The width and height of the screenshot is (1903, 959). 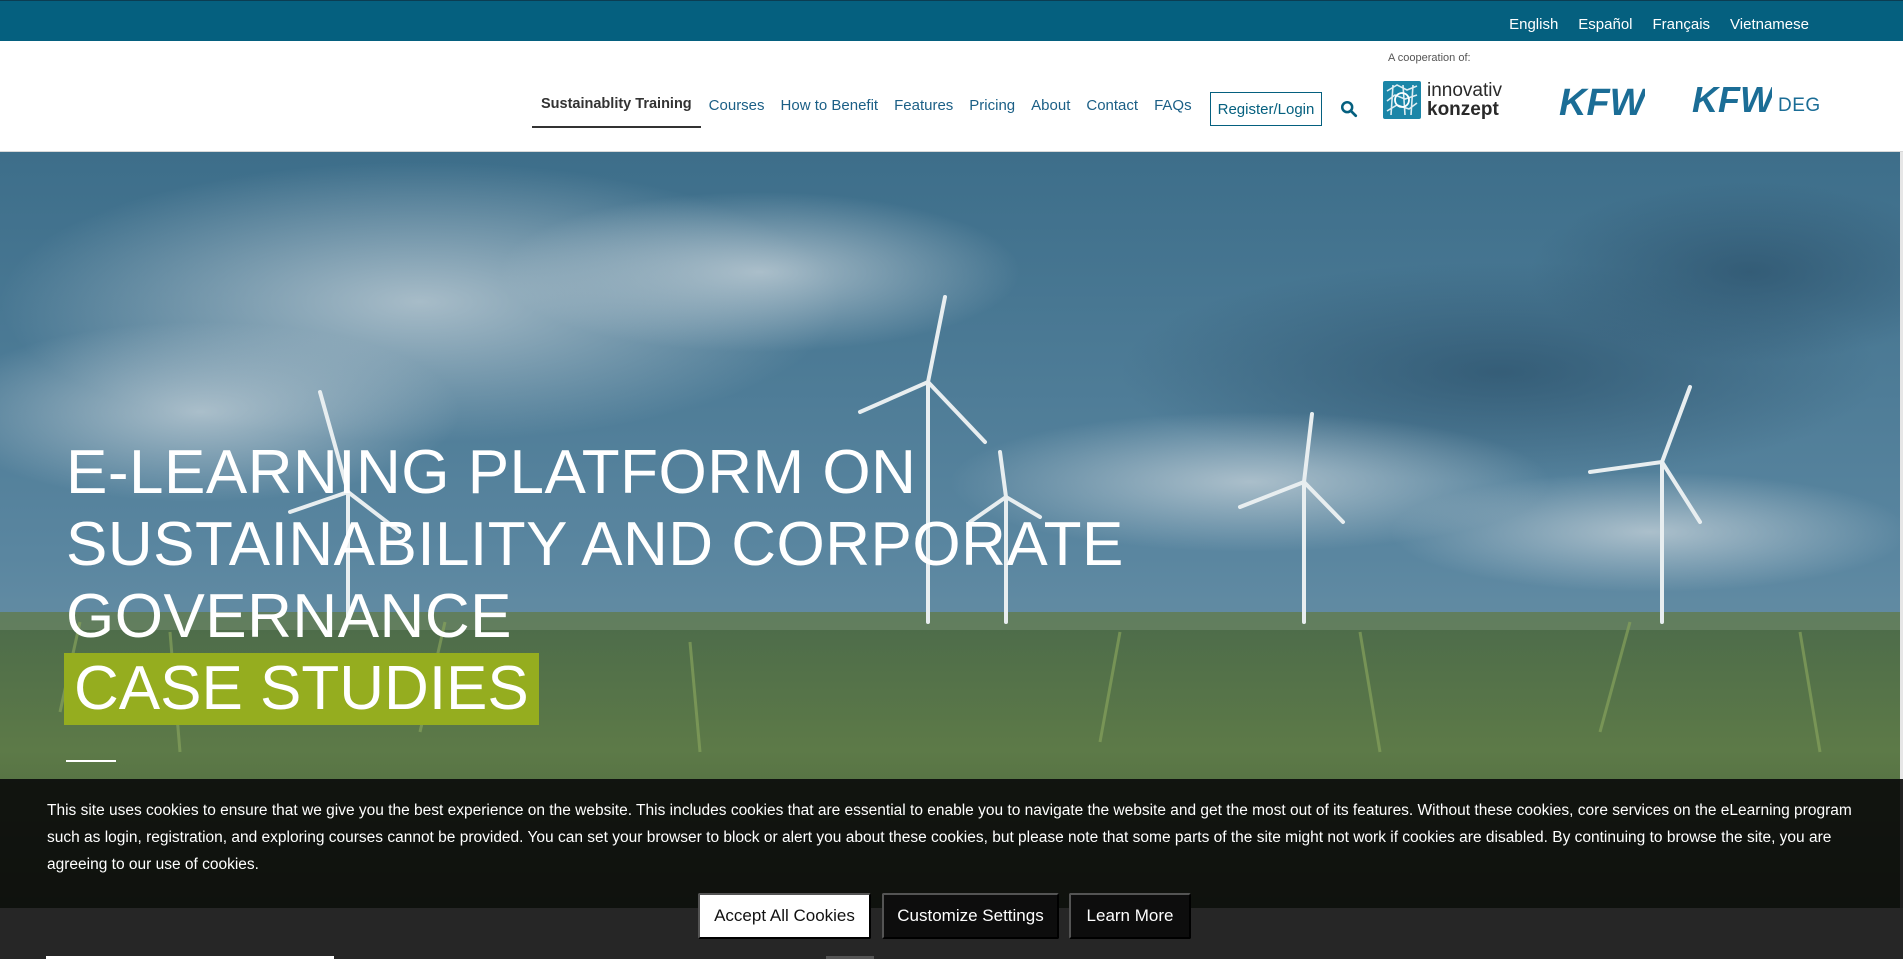 I want to click on hero-highlight: CASE STUDIES, so click(x=301, y=689).